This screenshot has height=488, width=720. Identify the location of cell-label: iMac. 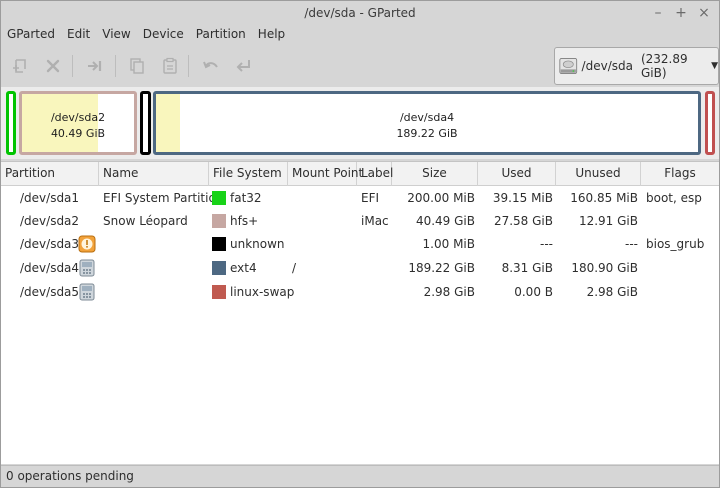
(375, 221).